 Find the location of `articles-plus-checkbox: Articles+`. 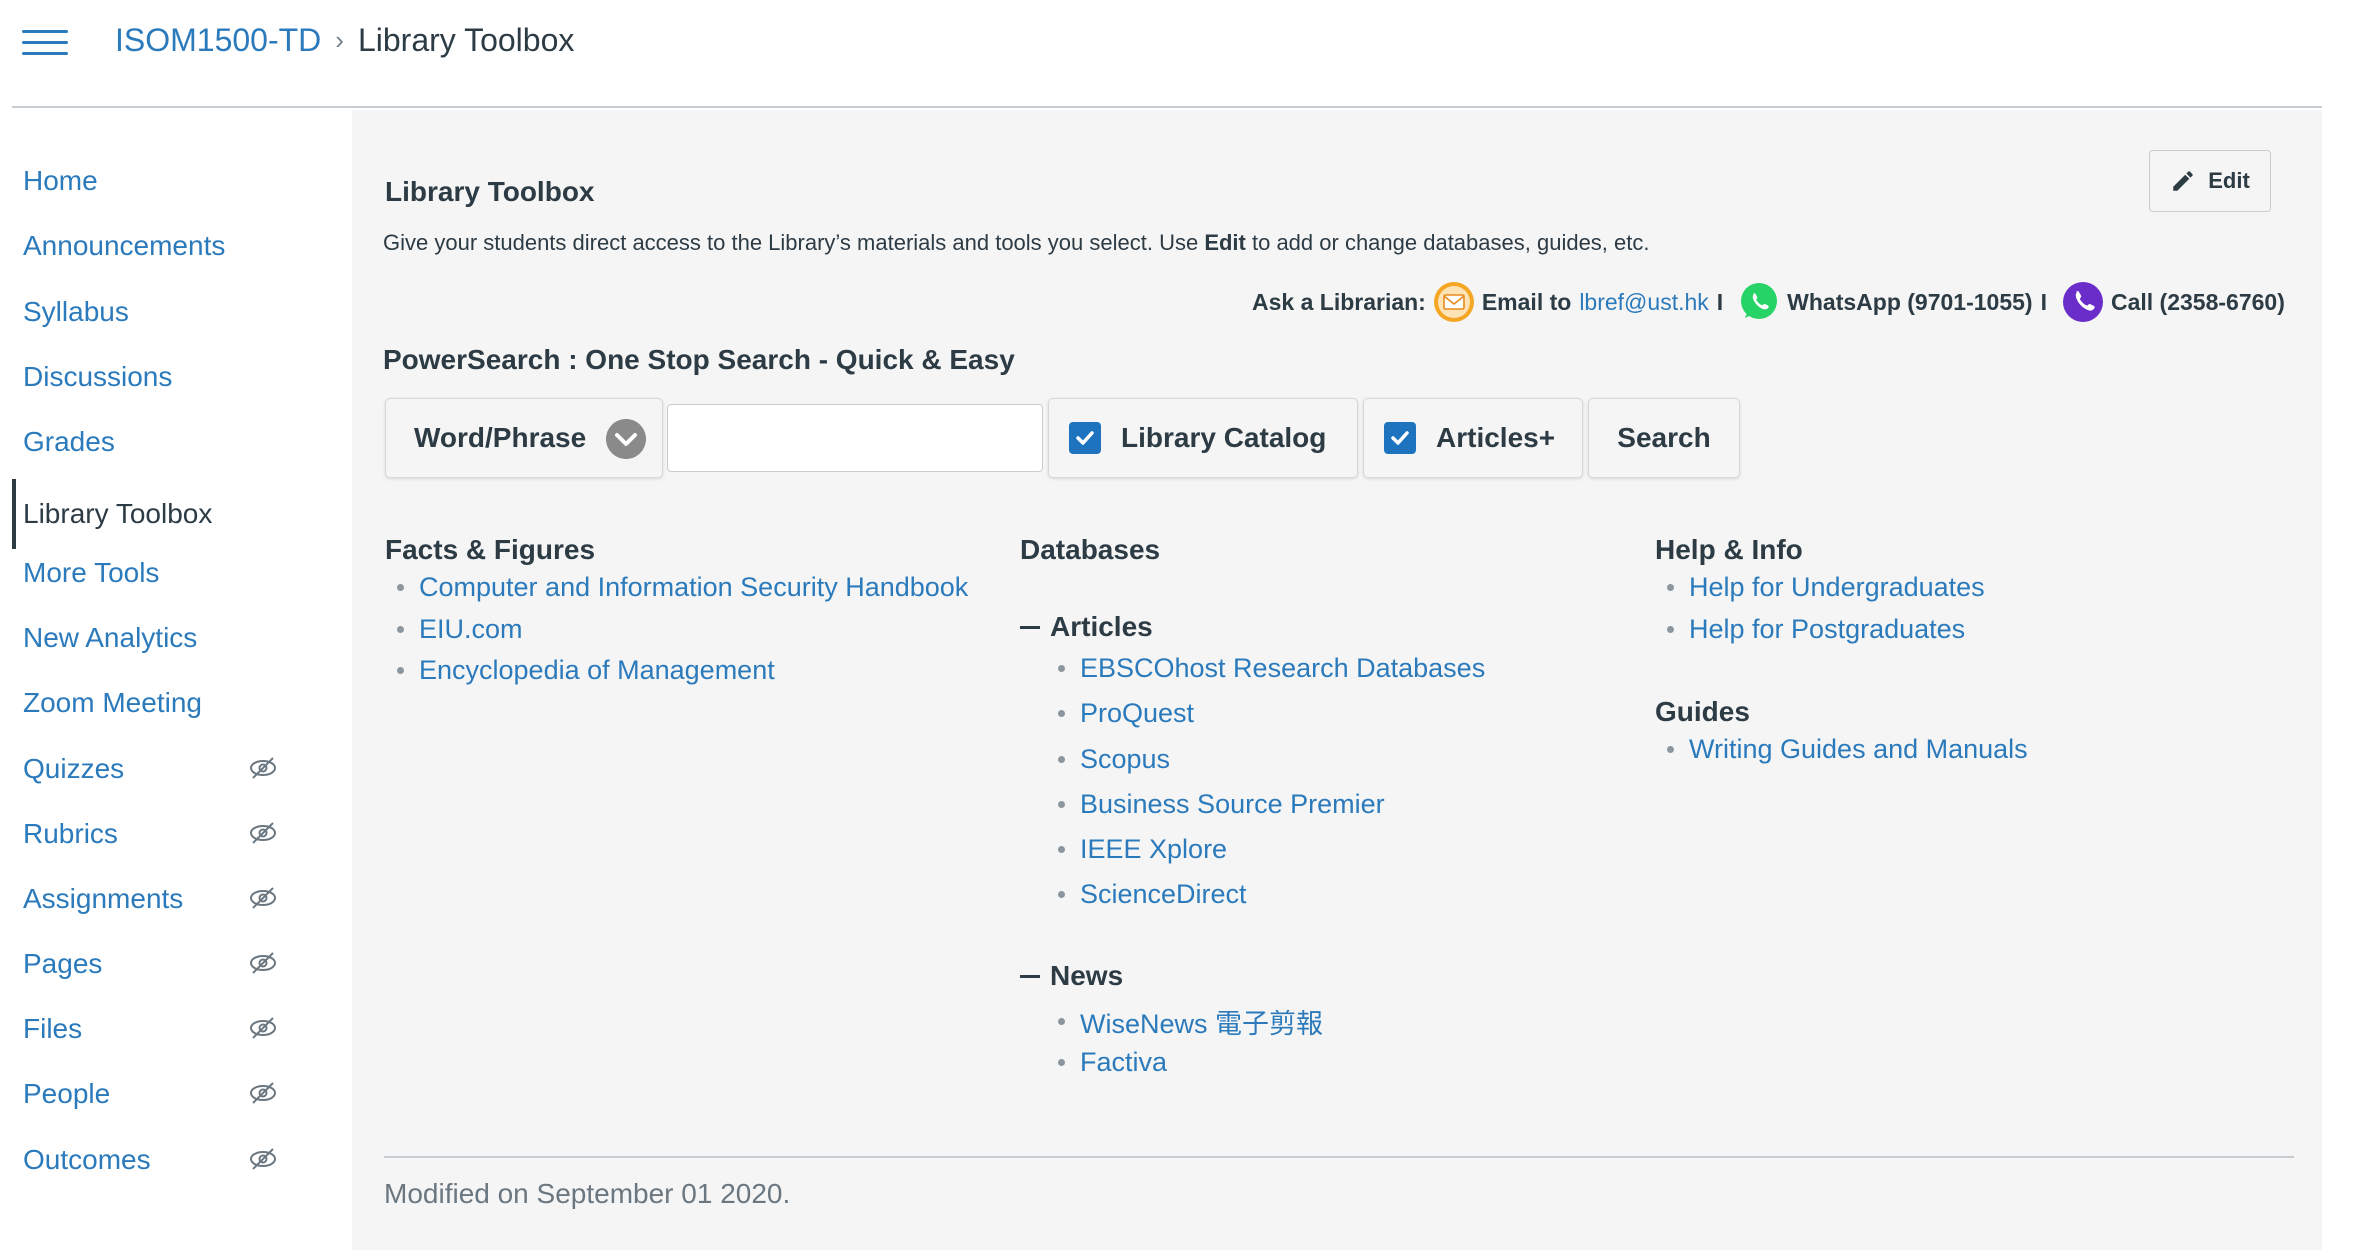

articles-plus-checkbox: Articles+ is located at coordinates (1473, 438).